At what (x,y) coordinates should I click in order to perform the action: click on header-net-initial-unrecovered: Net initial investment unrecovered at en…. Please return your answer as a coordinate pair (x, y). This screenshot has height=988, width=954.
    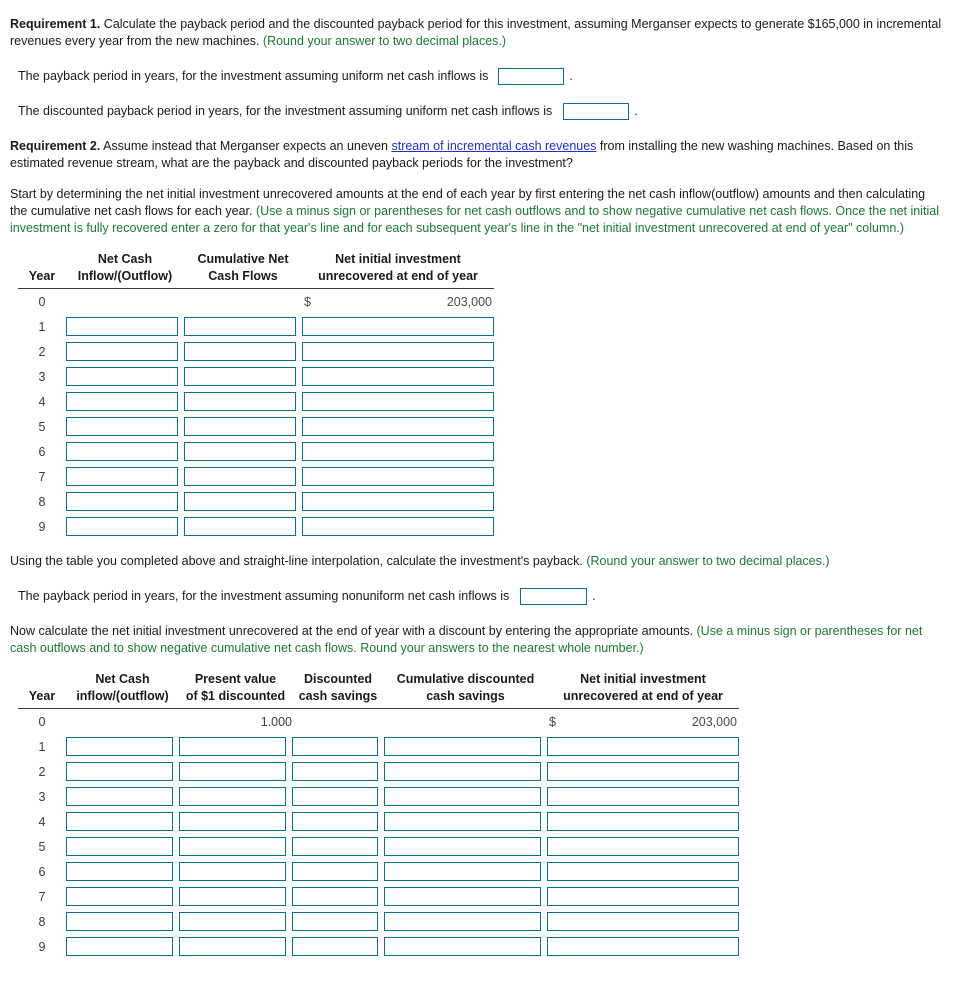
    Looking at the image, I should click on (643, 690).